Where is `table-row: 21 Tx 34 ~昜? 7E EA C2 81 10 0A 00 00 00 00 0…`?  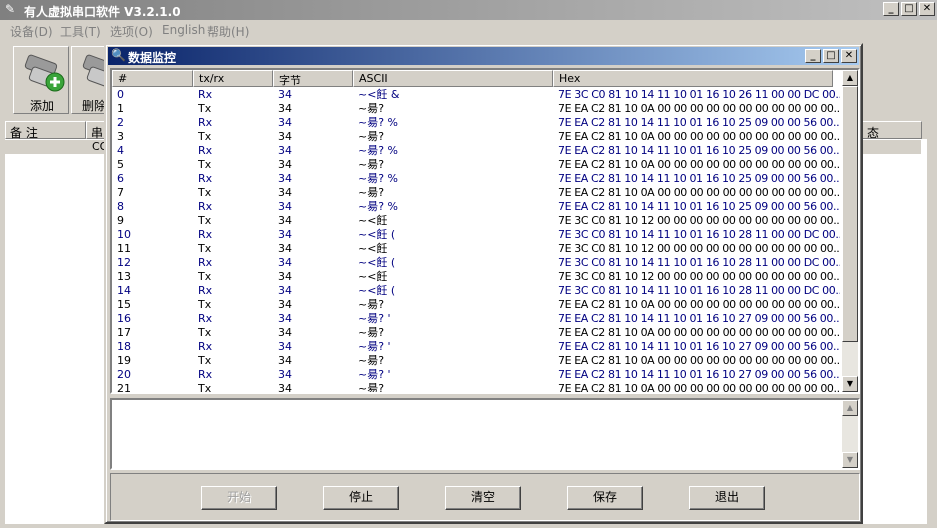
table-row: 21 Tx 34 ~昜? 7E EA C2 81 10 0A 00 00 00 00 0… is located at coordinates (478, 388).